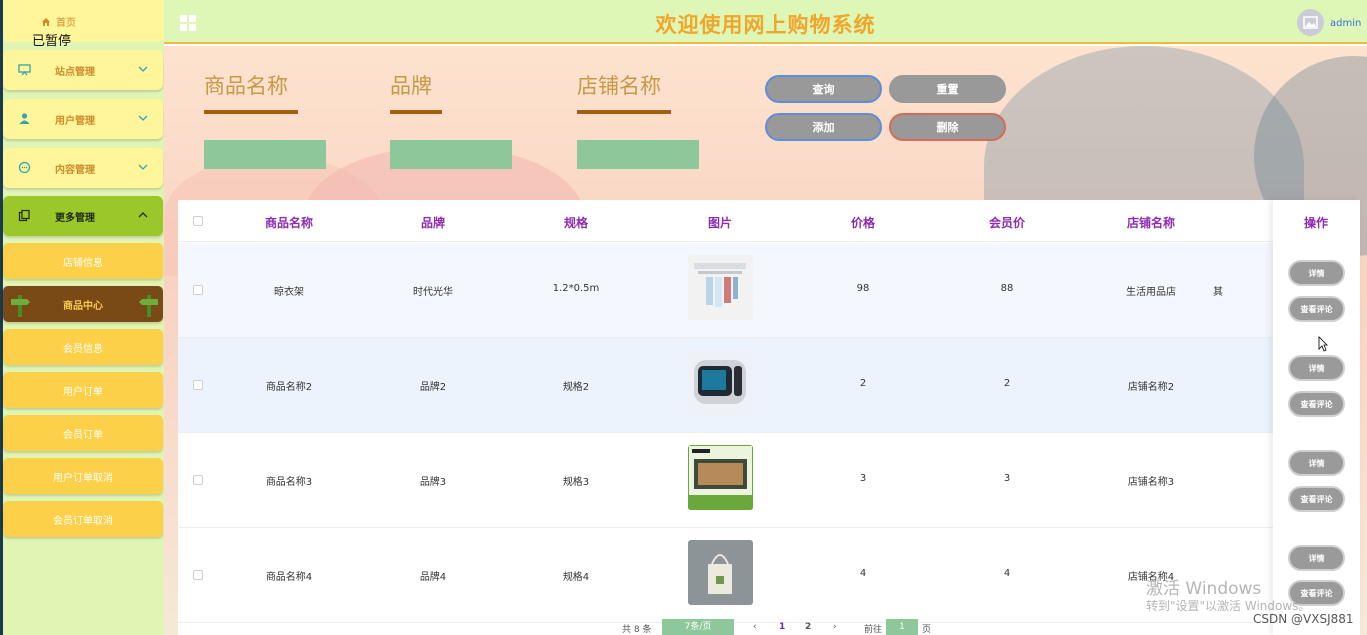 This screenshot has width=1367, height=635. I want to click on product-image-device, so click(720, 382).